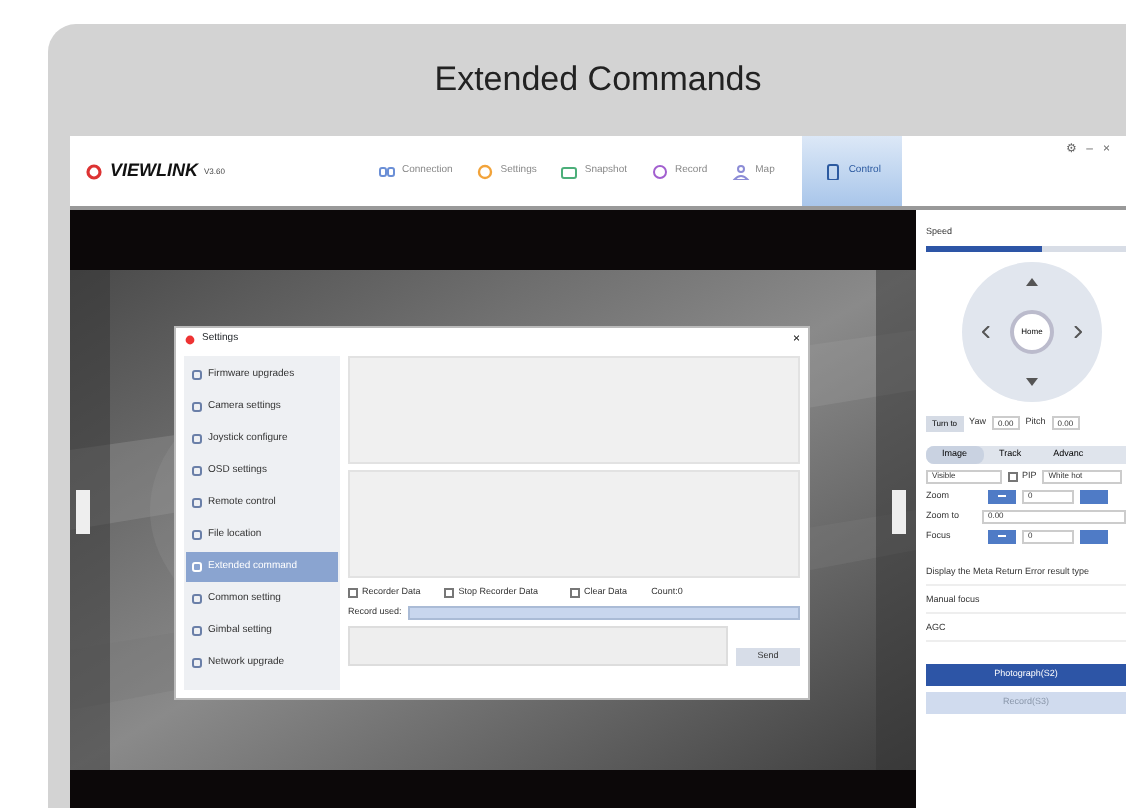 The width and height of the screenshot is (1126, 808). Describe the element at coordinates (1032, 281) in the screenshot. I see `up-arrow-icon` at that location.